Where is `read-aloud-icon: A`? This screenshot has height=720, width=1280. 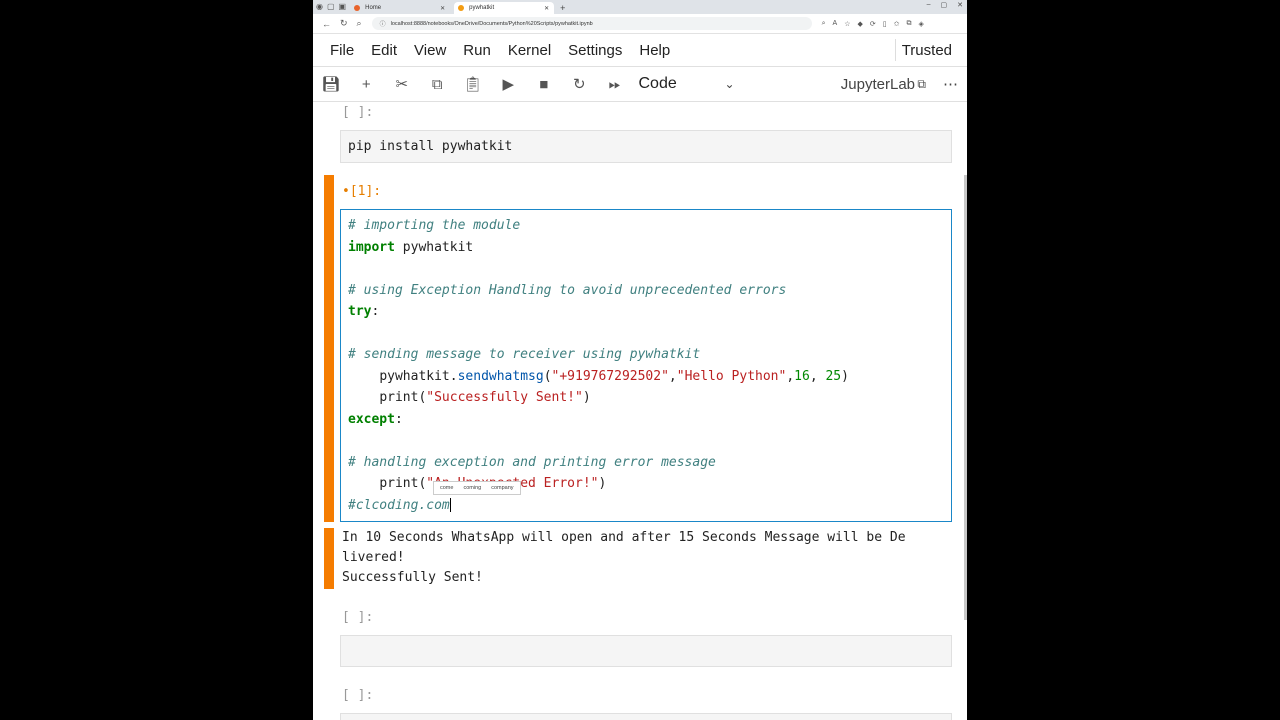 read-aloud-icon: A is located at coordinates (835, 24).